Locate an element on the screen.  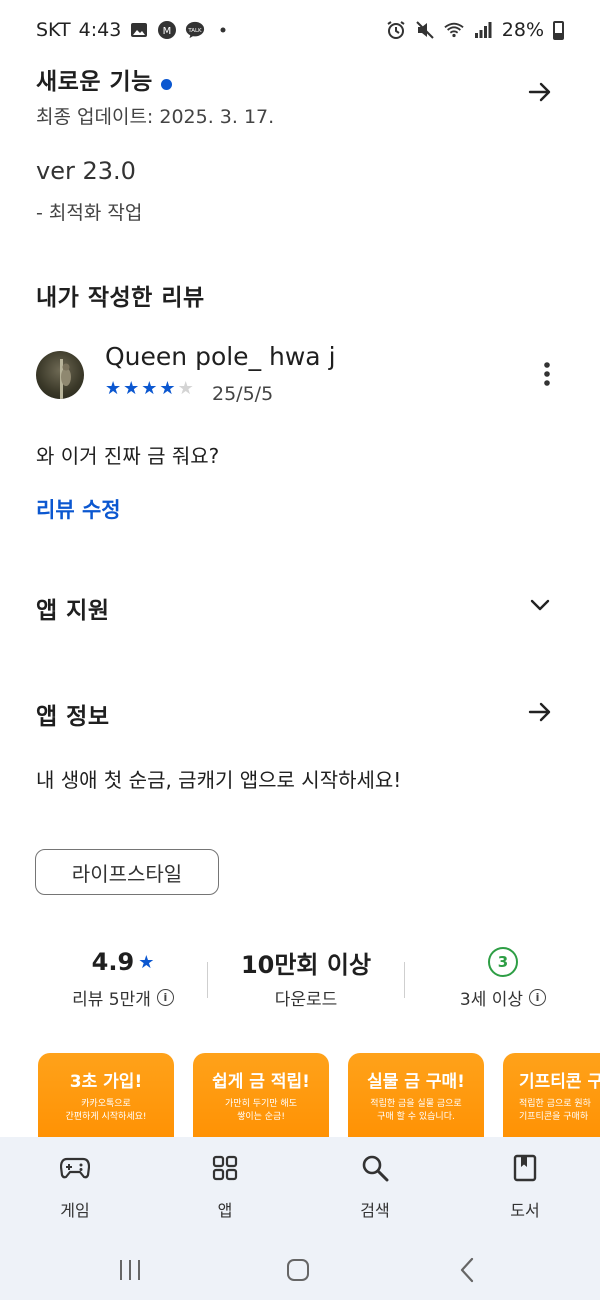
signal-icon is located at coordinates (483, 30).